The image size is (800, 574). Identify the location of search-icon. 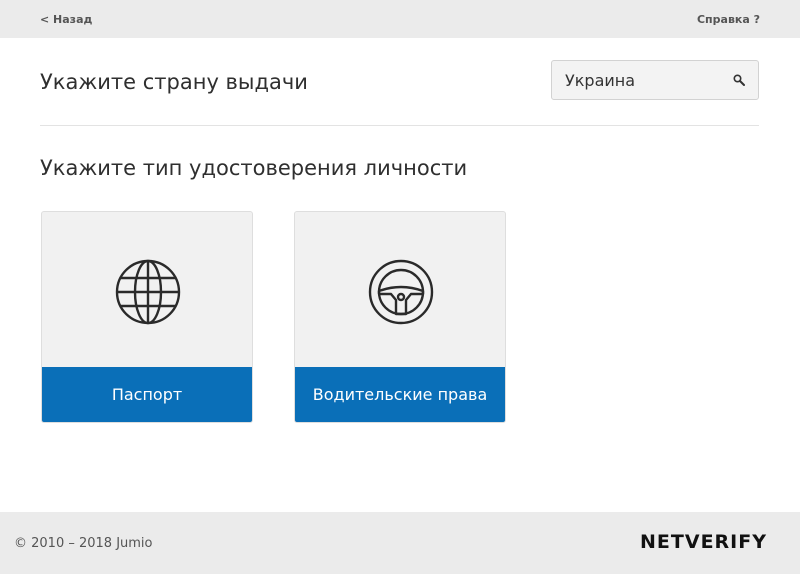
(739, 80).